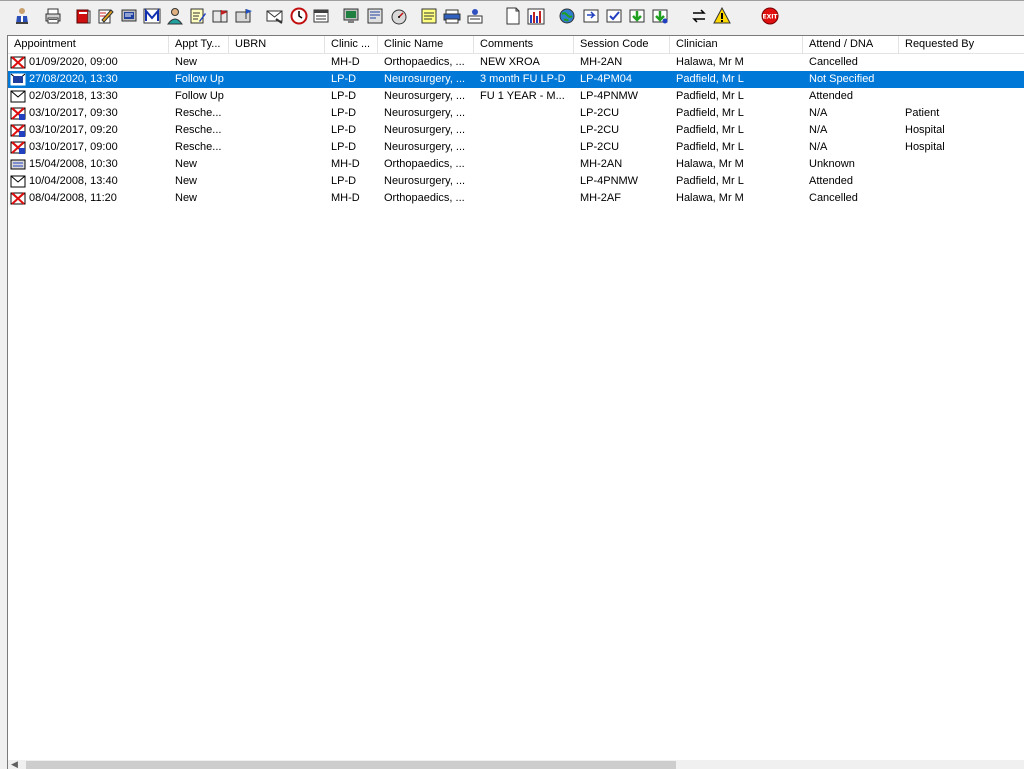 This screenshot has height=769, width=1024. I want to click on globe-icon, so click(567, 16).